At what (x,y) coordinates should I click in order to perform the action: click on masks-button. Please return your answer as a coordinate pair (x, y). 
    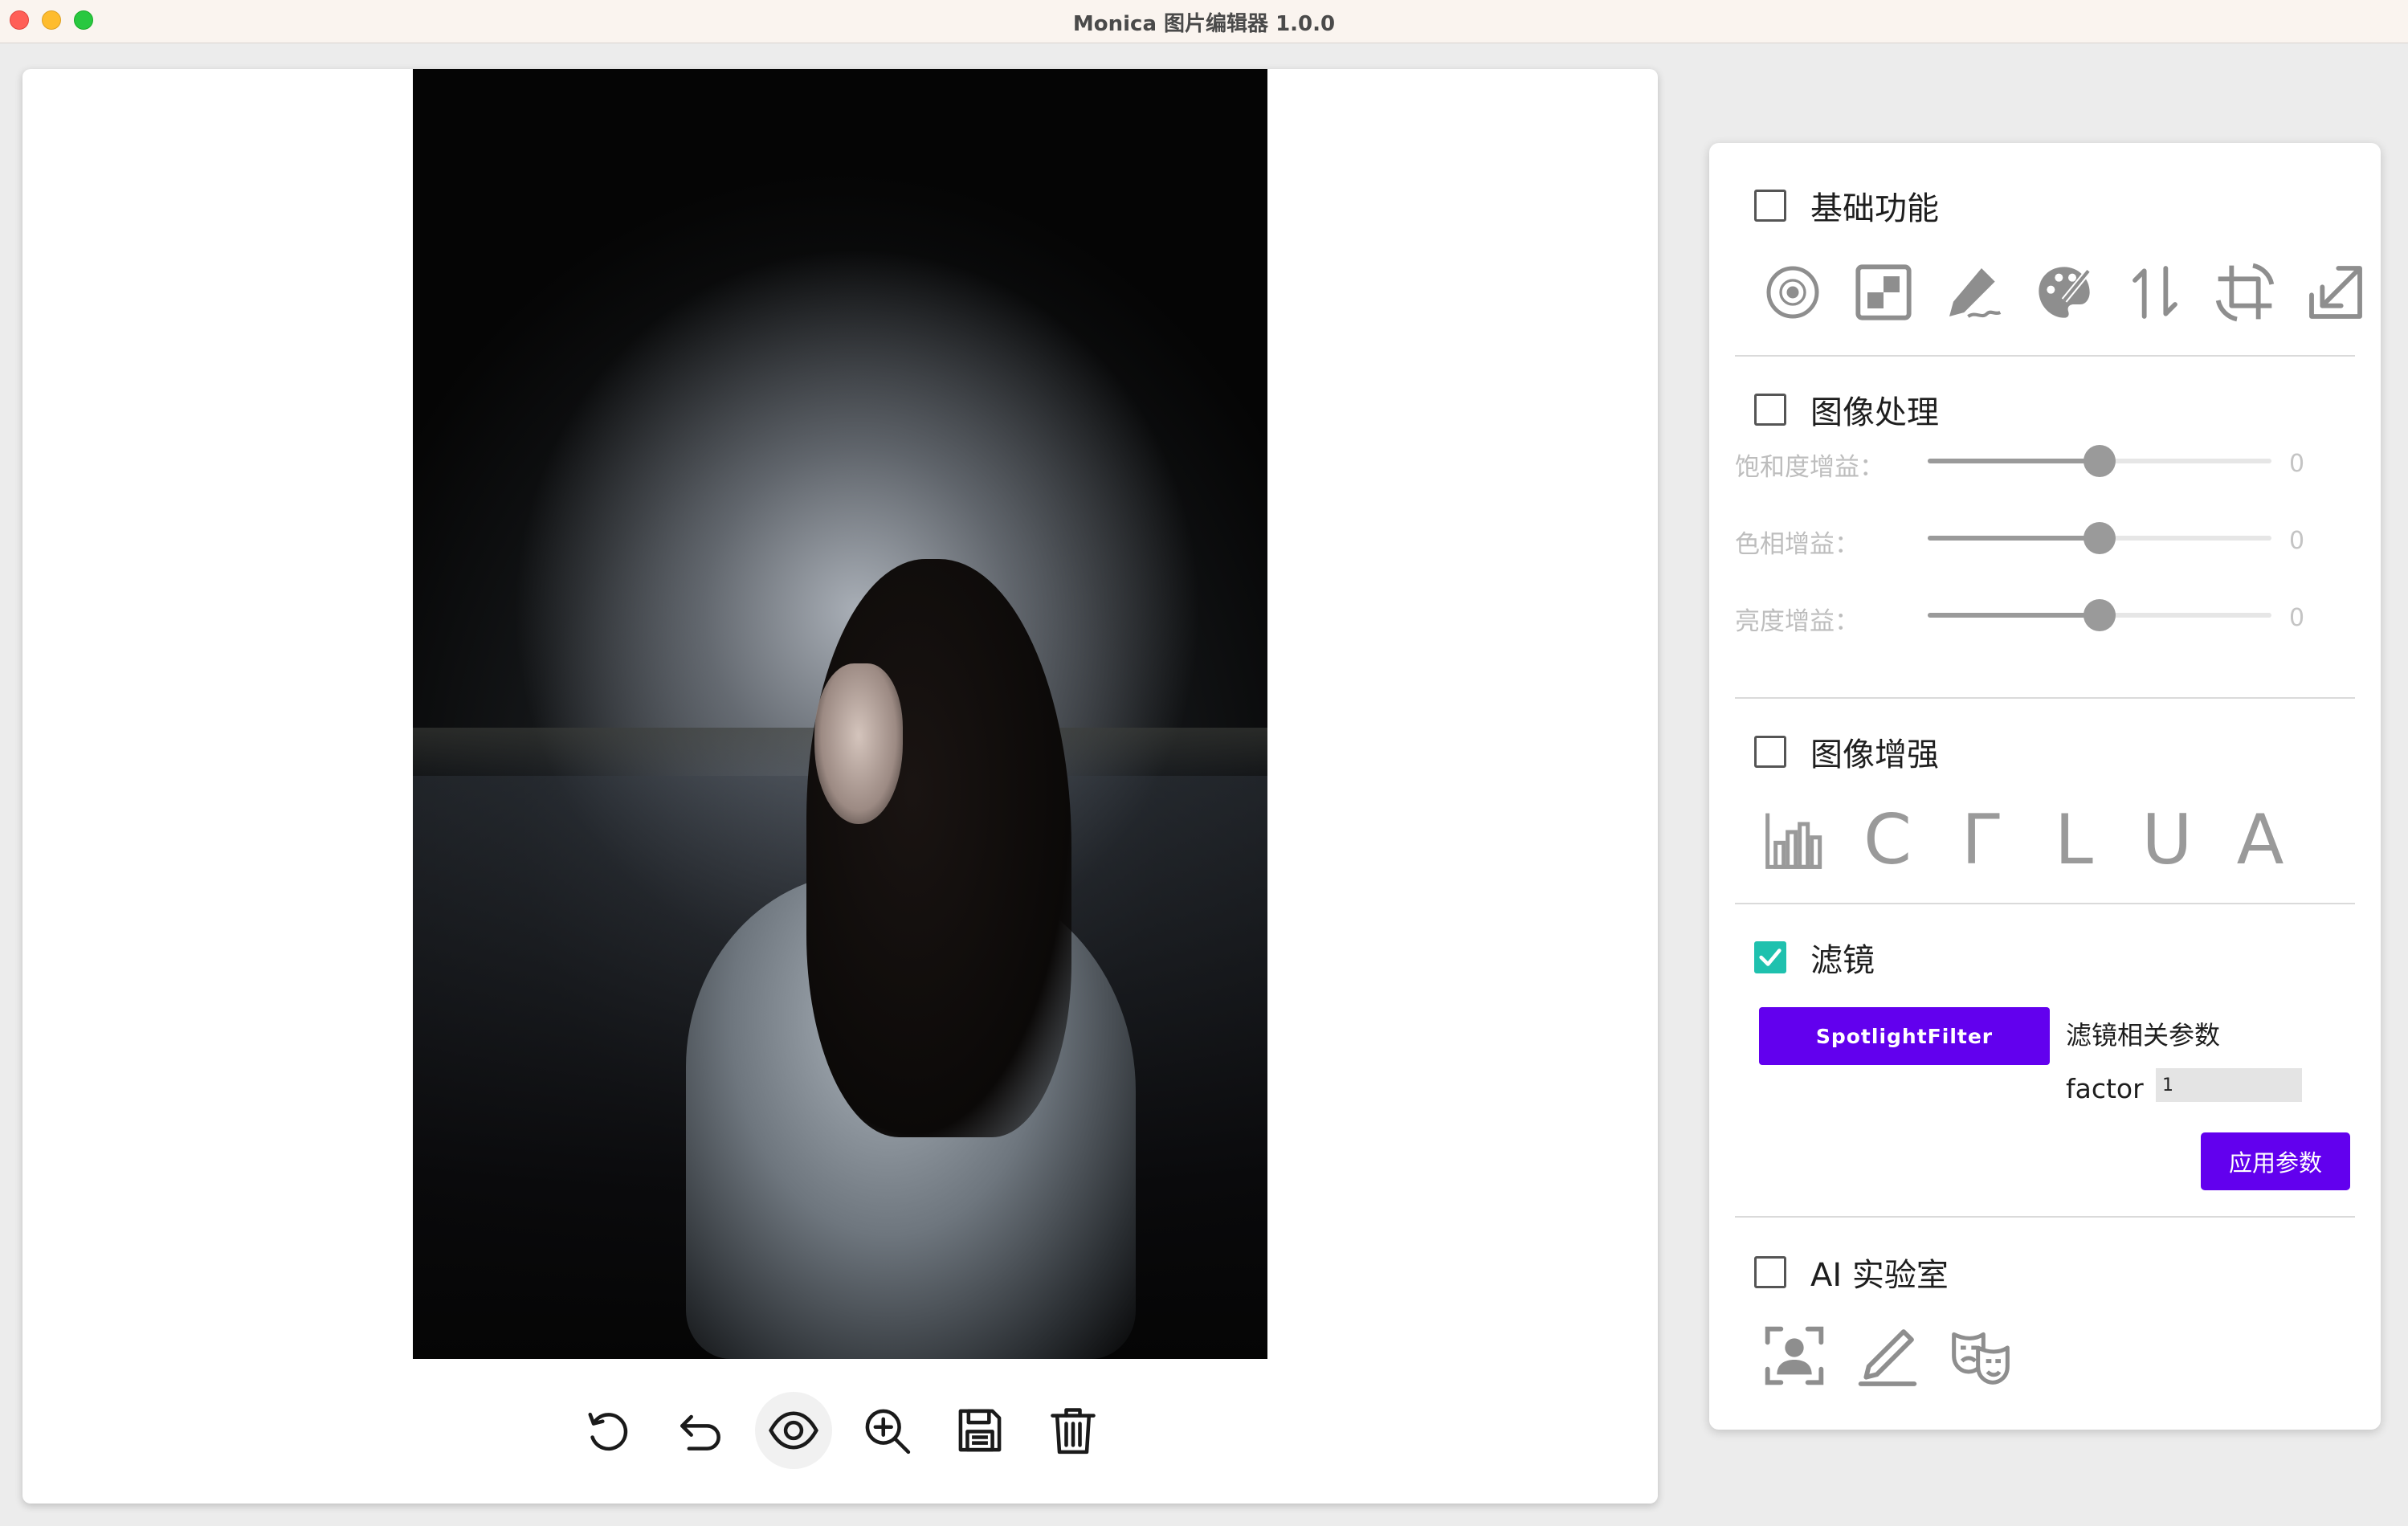
    Looking at the image, I should click on (1980, 1356).